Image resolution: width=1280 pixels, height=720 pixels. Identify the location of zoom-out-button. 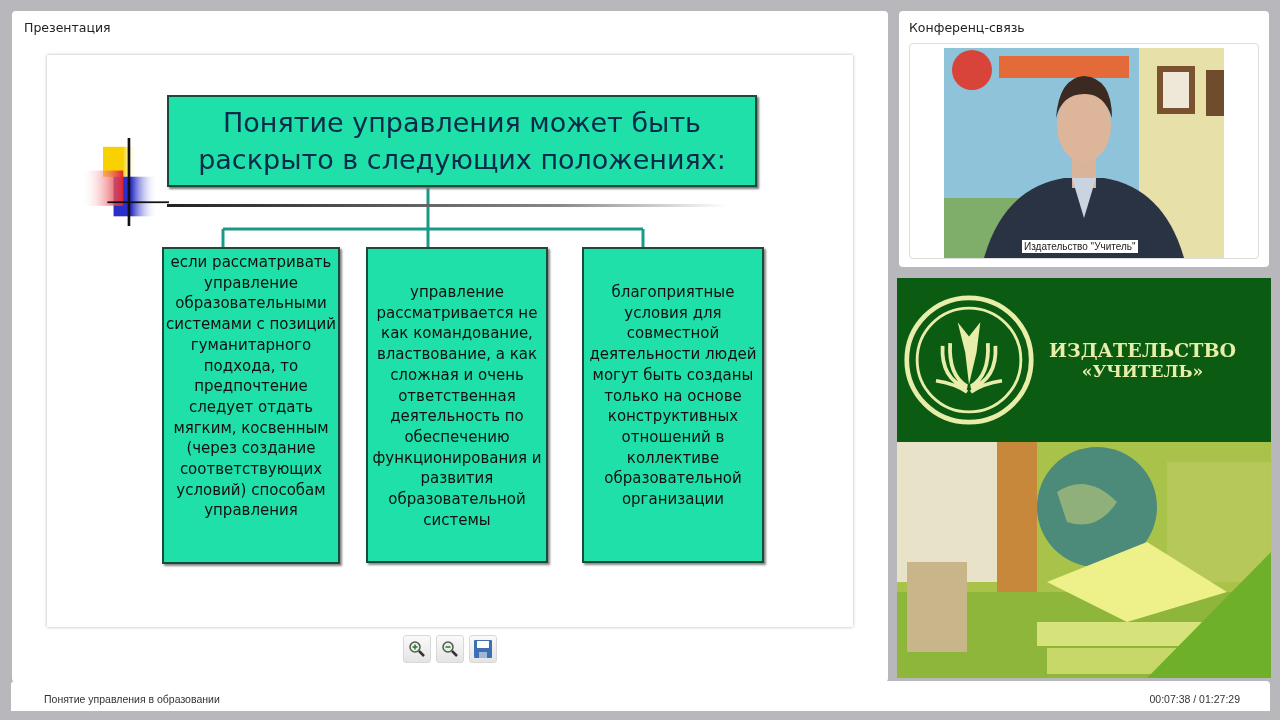
(450, 649).